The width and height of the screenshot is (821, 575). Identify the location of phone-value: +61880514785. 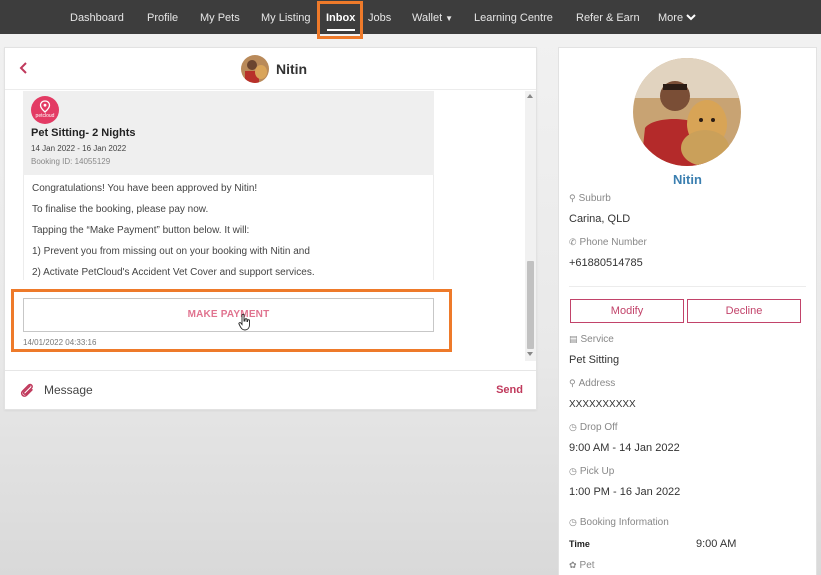
(606, 263).